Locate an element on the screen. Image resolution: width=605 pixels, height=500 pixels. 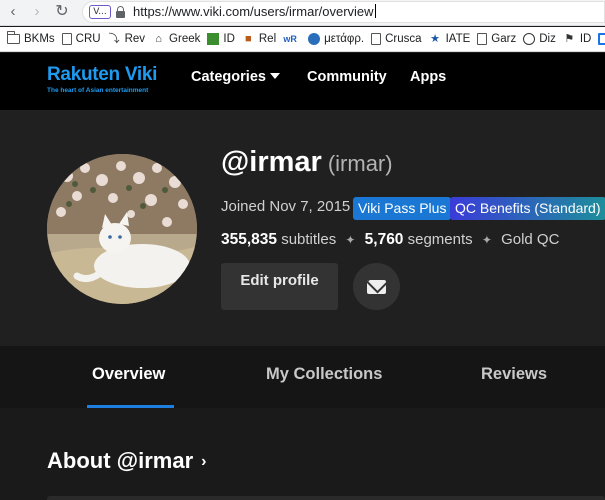
bookmark-id-2: ⚑ ID is located at coordinates (577, 39).